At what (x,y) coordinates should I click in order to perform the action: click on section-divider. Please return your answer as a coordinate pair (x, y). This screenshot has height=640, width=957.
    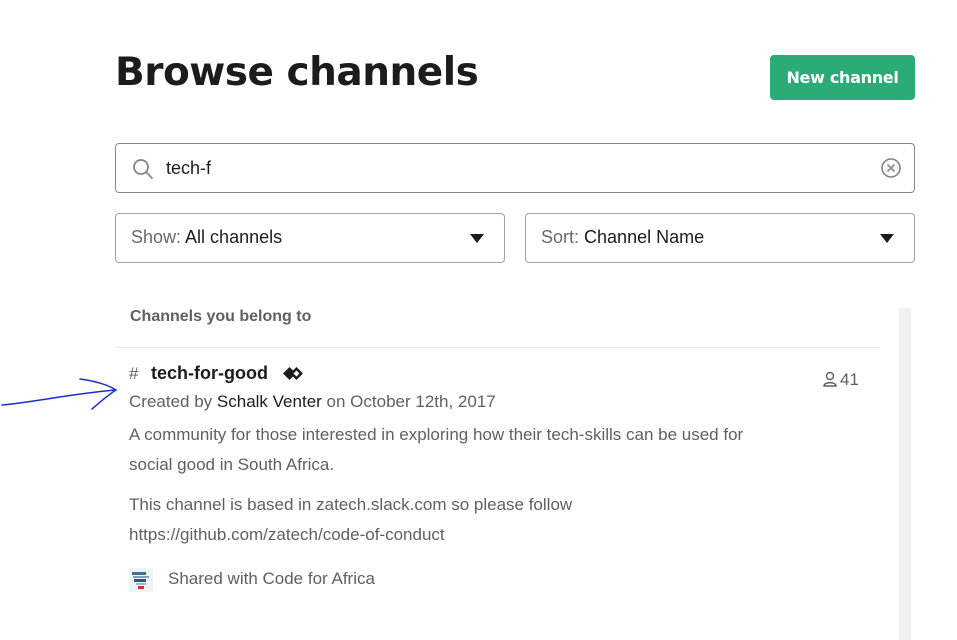
    Looking at the image, I should click on (497, 347).